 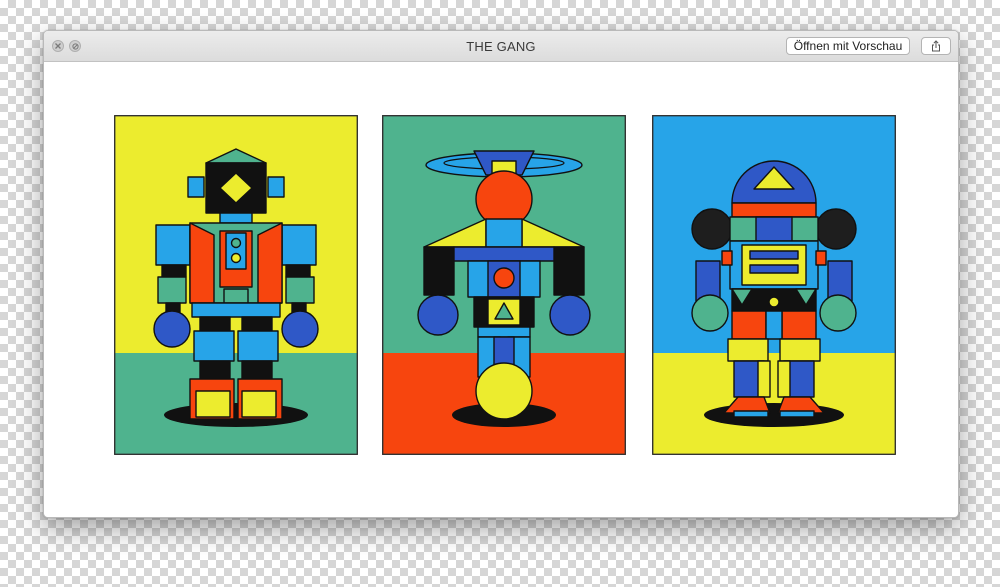 I want to click on share-icon, so click(x=936, y=46).